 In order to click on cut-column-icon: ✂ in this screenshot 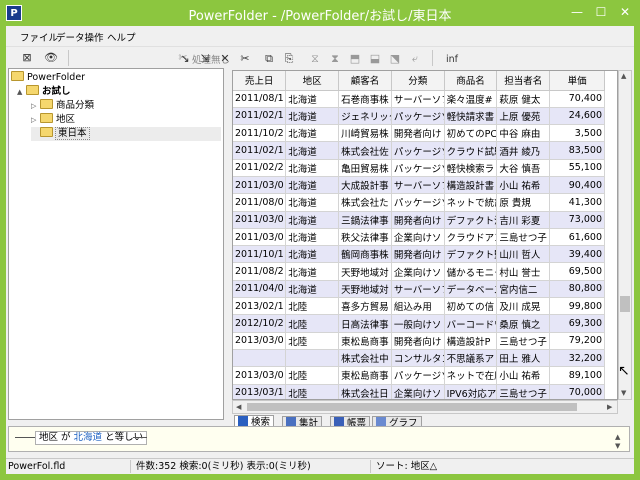, I will do `click(245, 59)`.